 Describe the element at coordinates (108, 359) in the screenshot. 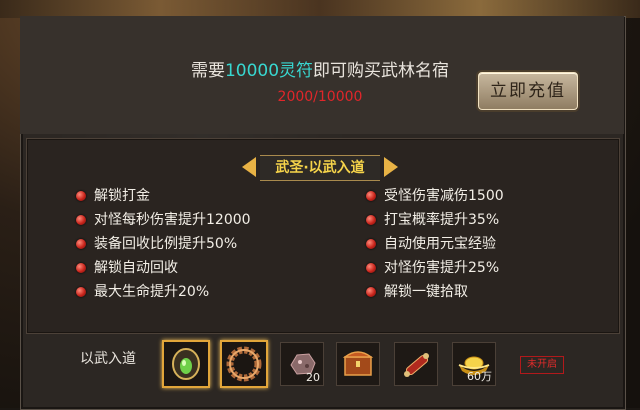

I see `rewards-label: 以武入道` at that location.